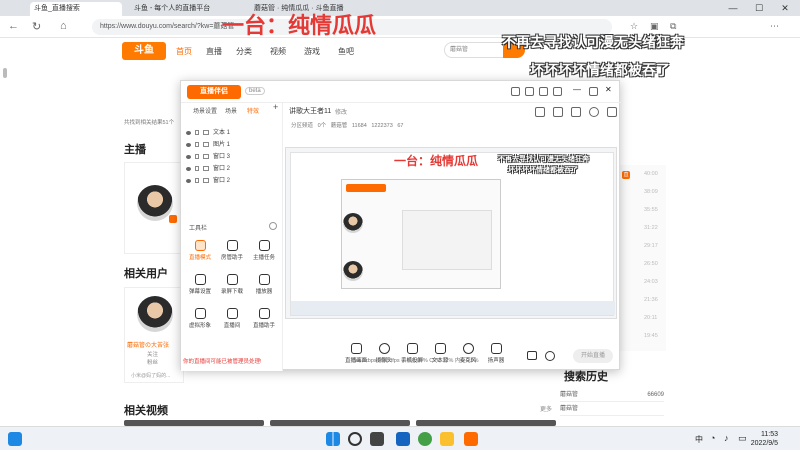 This screenshot has width=800, height=450. Describe the element at coordinates (135, 150) in the screenshot. I see `section-anchor-title: 主播` at that location.